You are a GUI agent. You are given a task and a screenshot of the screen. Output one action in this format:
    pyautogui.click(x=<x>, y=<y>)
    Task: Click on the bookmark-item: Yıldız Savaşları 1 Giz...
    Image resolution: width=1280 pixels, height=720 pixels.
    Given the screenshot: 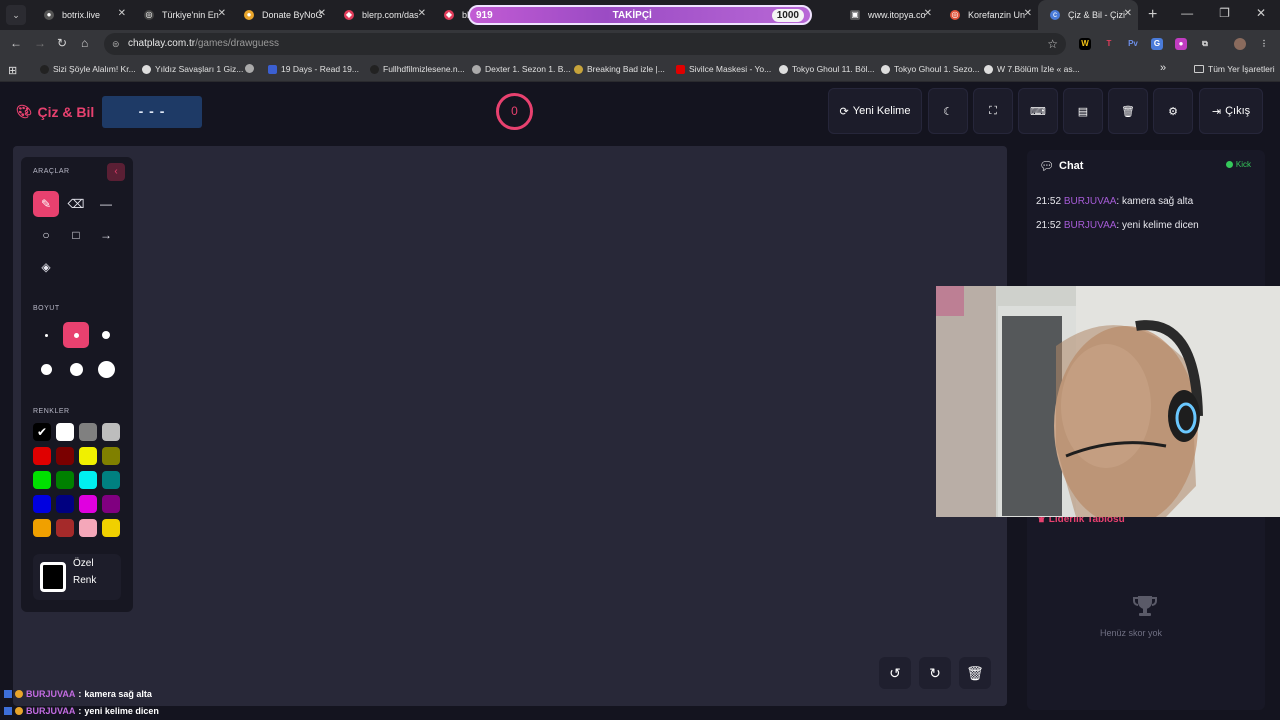 What is the action you would take?
    pyautogui.click(x=192, y=69)
    